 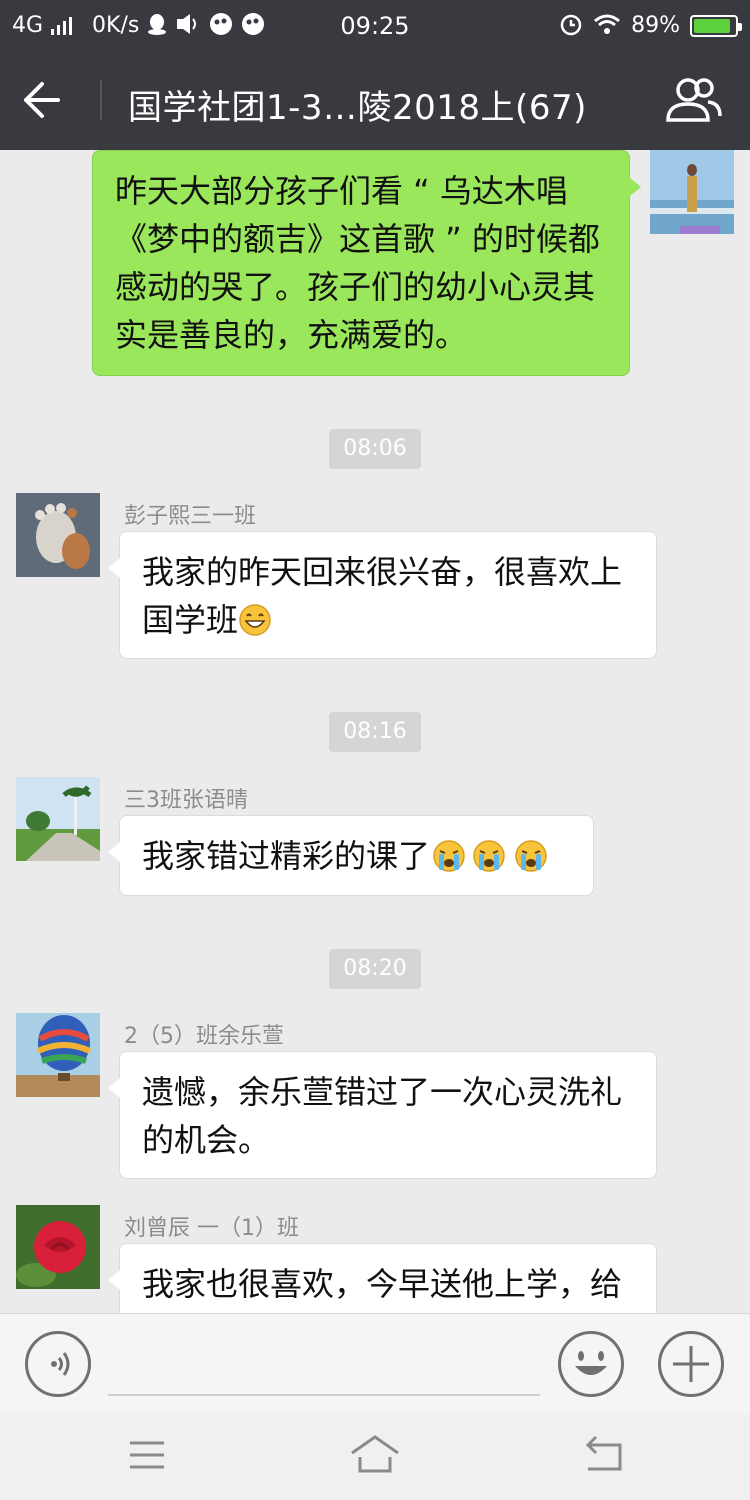 I want to click on back-button, so click(x=52, y=100).